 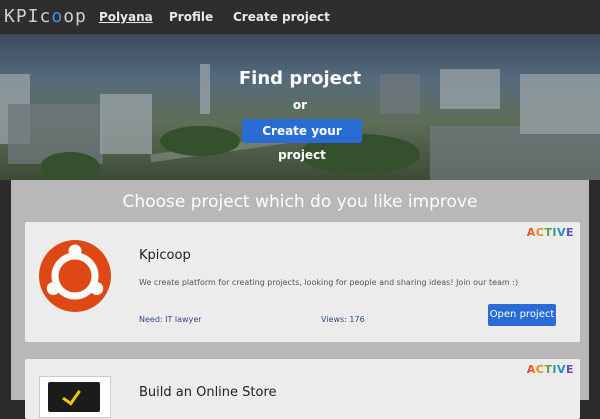 I want to click on project-need: Need: IT lawyer, so click(x=170, y=319).